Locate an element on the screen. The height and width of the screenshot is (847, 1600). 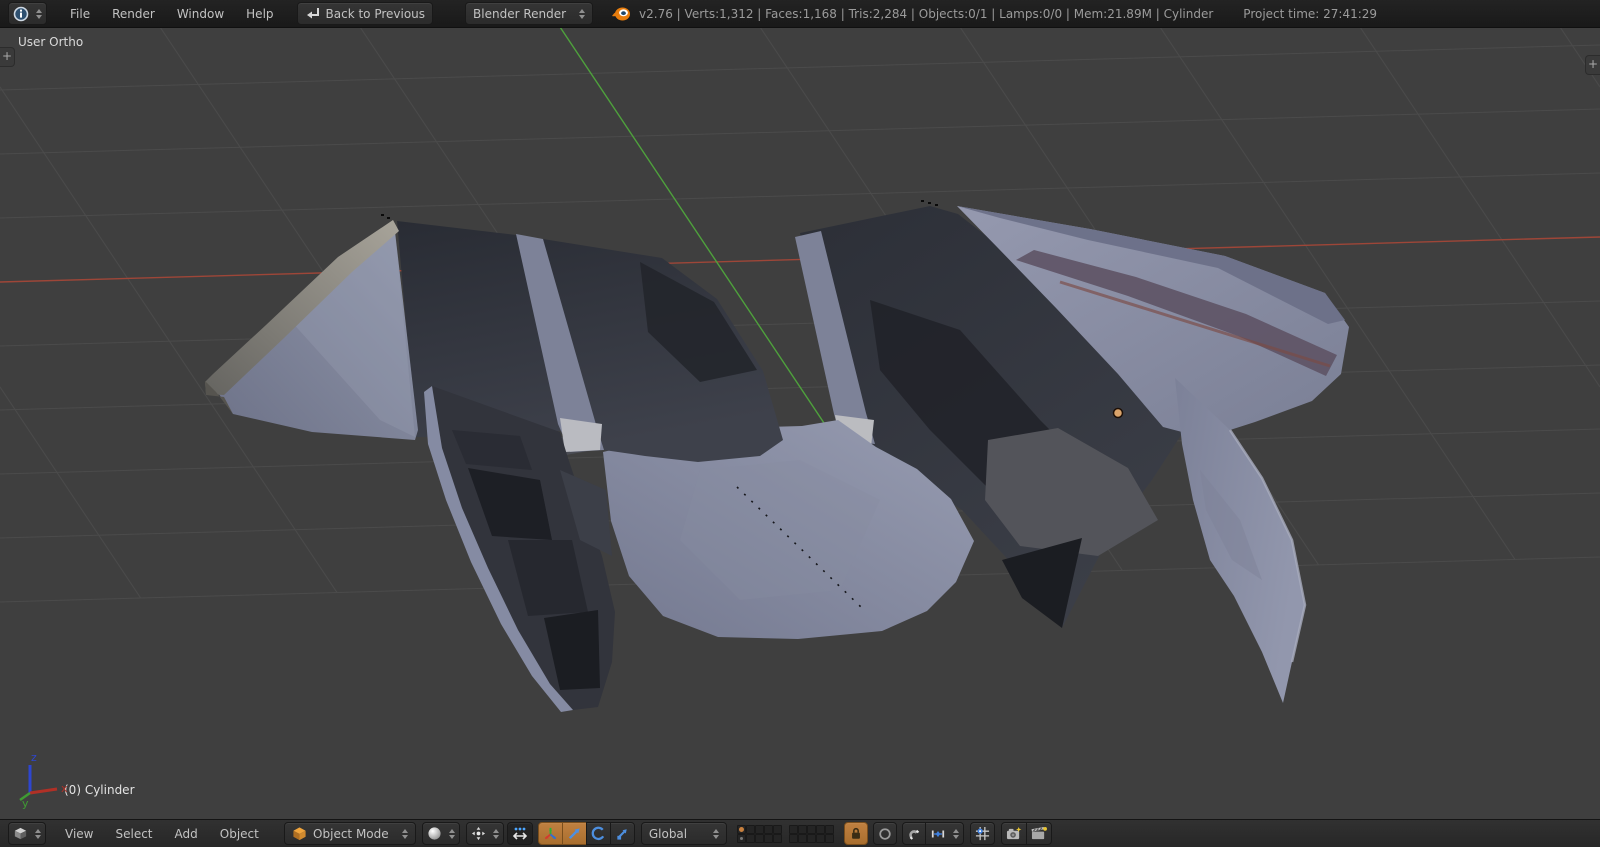
translate-icon is located at coordinates (574, 834).